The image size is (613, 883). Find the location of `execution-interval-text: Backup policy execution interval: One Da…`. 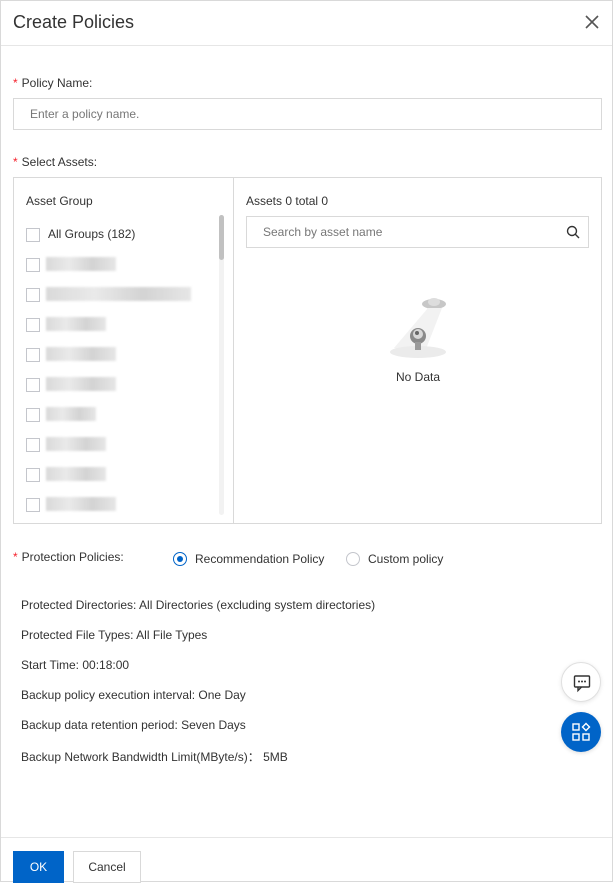

execution-interval-text: Backup policy execution interval: One Da… is located at coordinates (133, 695).